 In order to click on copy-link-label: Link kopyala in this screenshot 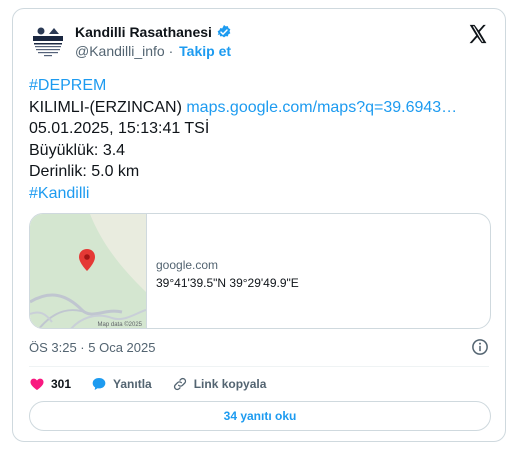, I will do `click(230, 384)`.